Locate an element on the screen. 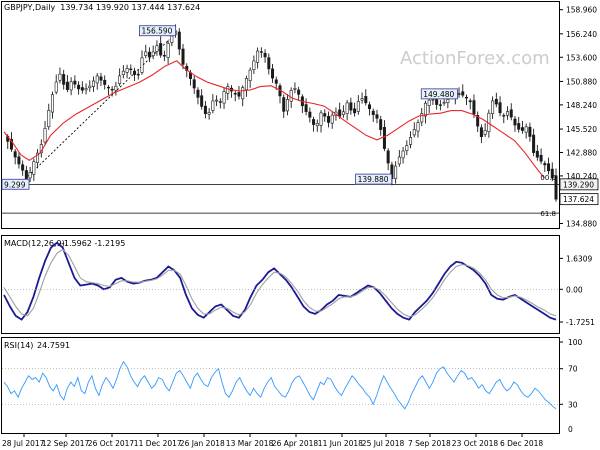 The height and width of the screenshot is (450, 600). rsi-y-tick-label: 0 is located at coordinates (570, 429).